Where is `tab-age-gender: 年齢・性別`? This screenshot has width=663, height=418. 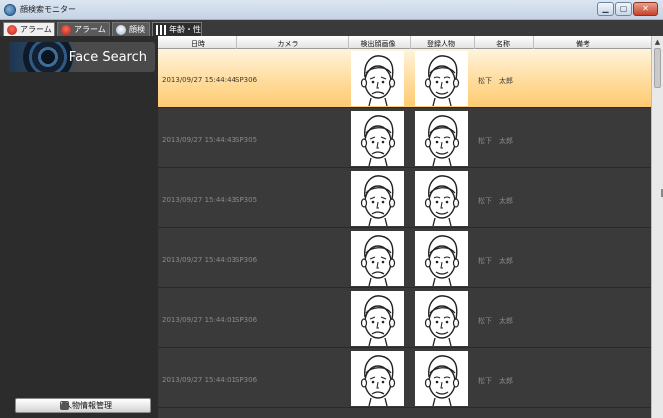 tab-age-gender: 年齢・性別 is located at coordinates (177, 35).